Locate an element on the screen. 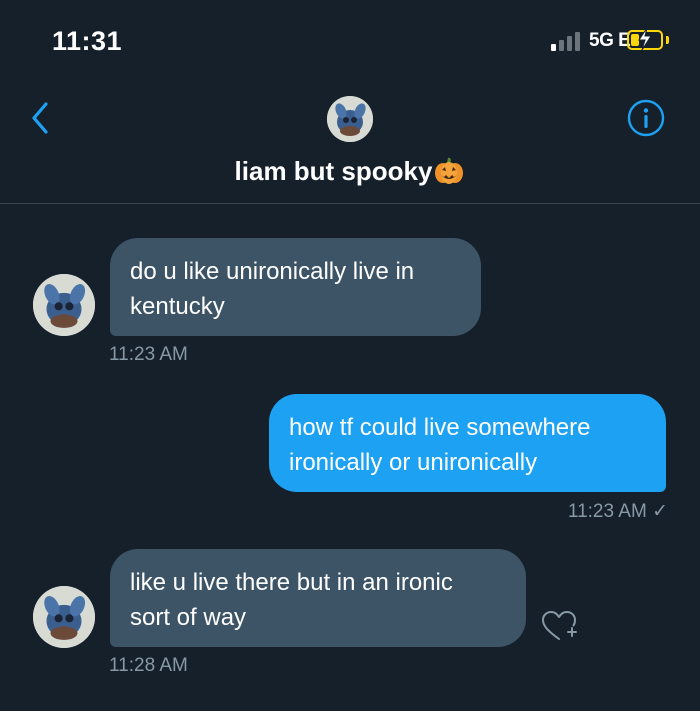  message-line: kentucky is located at coordinates (177, 306).